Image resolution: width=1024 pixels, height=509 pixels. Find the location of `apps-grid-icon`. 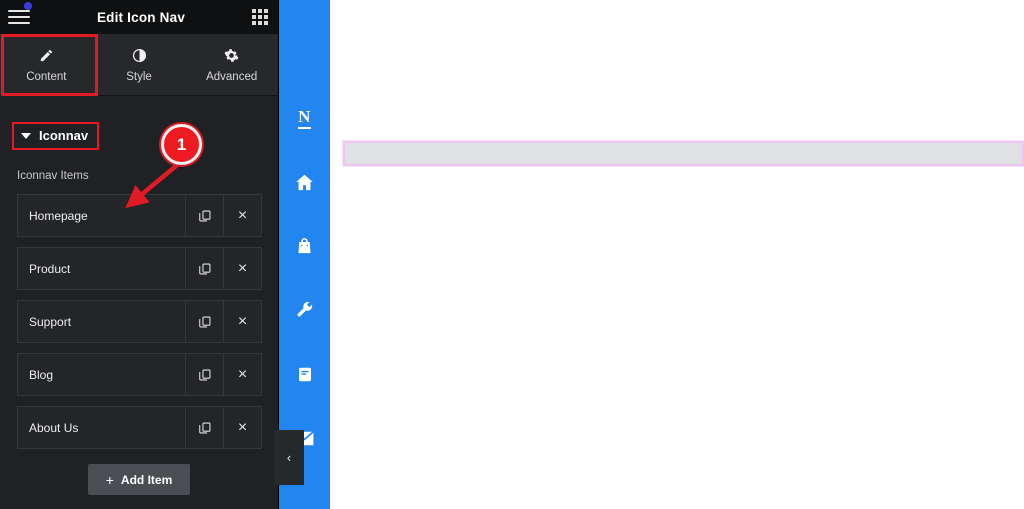

apps-grid-icon is located at coordinates (260, 17).